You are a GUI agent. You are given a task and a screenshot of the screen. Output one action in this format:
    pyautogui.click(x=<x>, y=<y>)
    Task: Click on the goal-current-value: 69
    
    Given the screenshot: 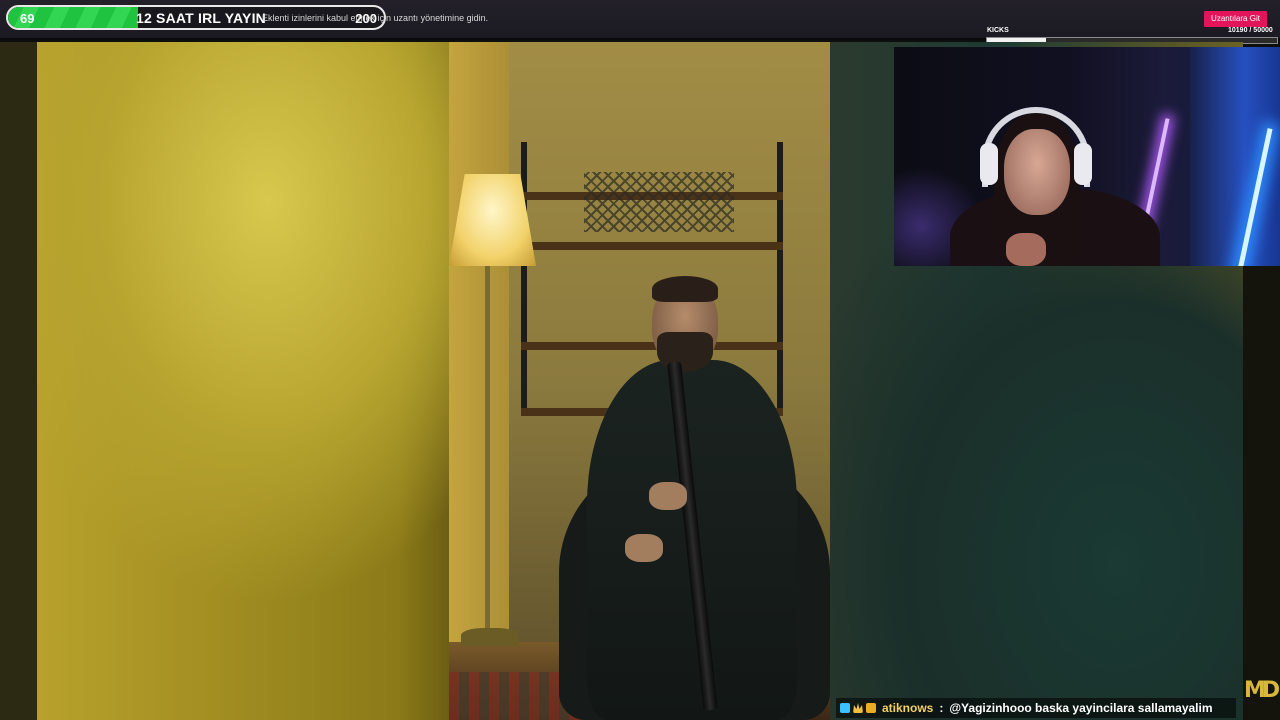 What is the action you would take?
    pyautogui.click(x=27, y=18)
    